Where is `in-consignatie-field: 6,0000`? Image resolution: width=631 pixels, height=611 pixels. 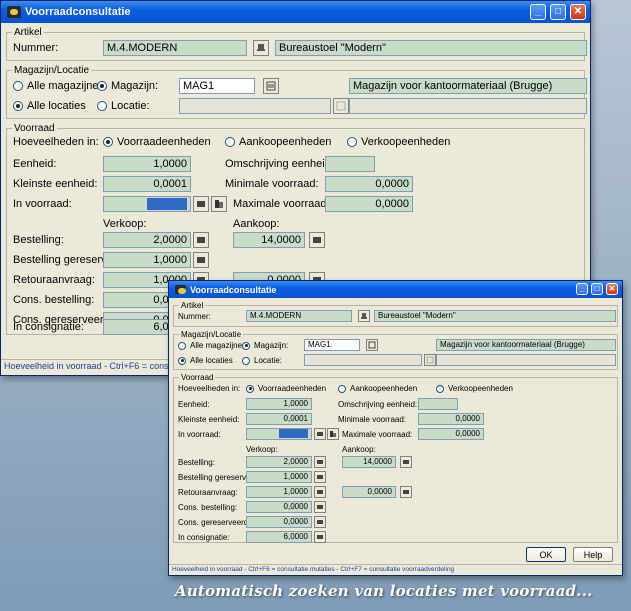 in-consignatie-field: 6,0000 is located at coordinates (279, 537).